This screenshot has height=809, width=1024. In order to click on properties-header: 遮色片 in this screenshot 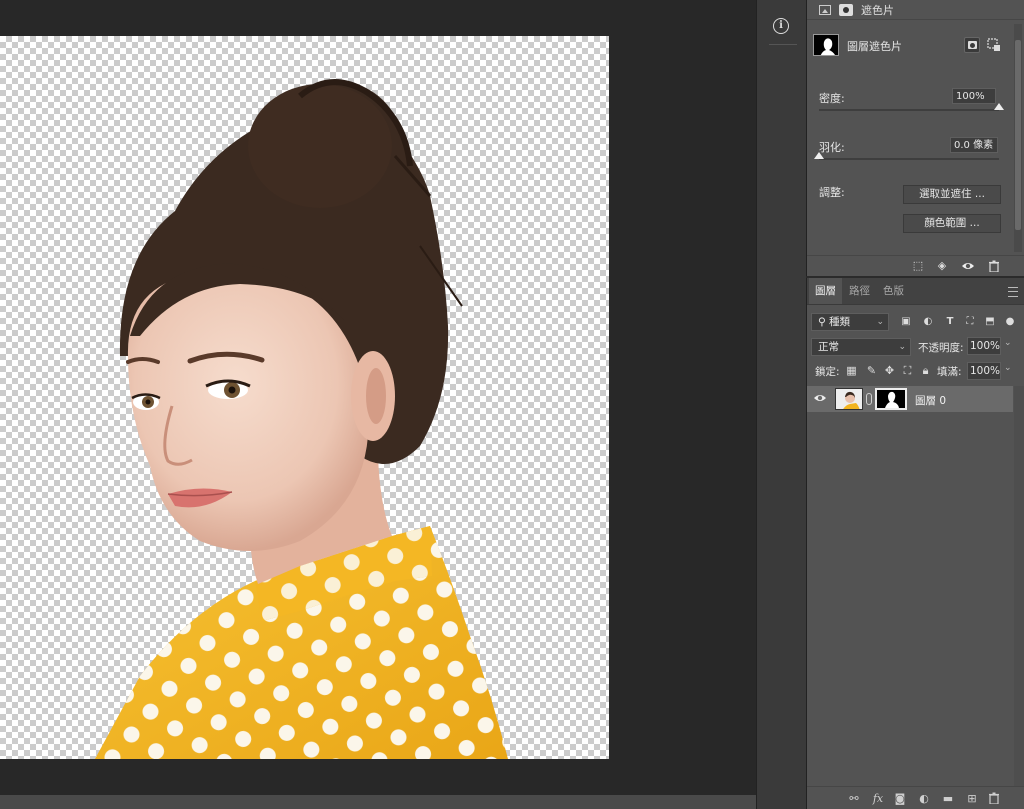, I will do `click(915, 10)`.